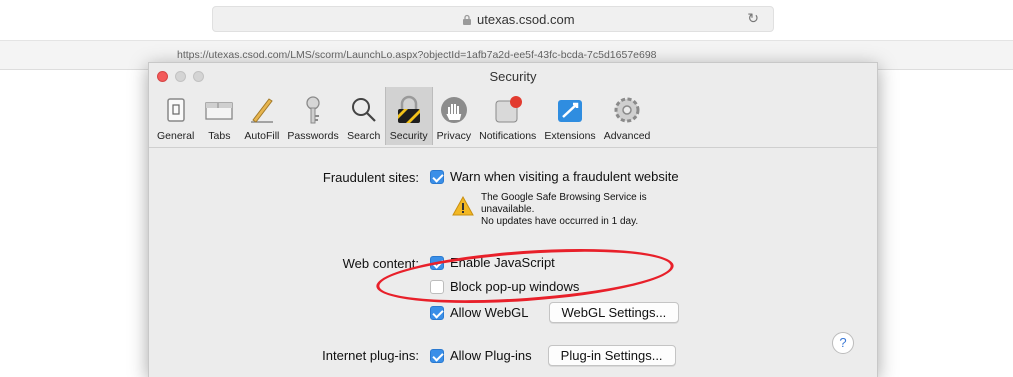 This screenshot has width=1013, height=377. I want to click on tab-label: Tabs, so click(219, 136).